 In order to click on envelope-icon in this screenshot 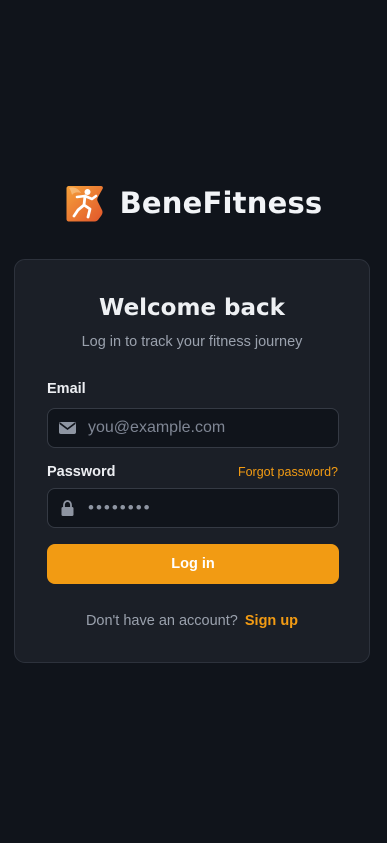, I will do `click(67, 428)`.